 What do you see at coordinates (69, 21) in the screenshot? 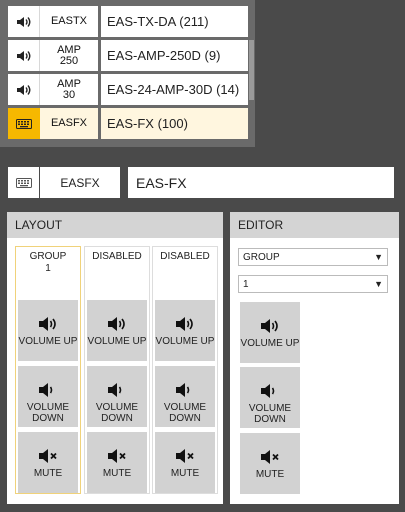
I see `zone-code: EASTX` at bounding box center [69, 21].